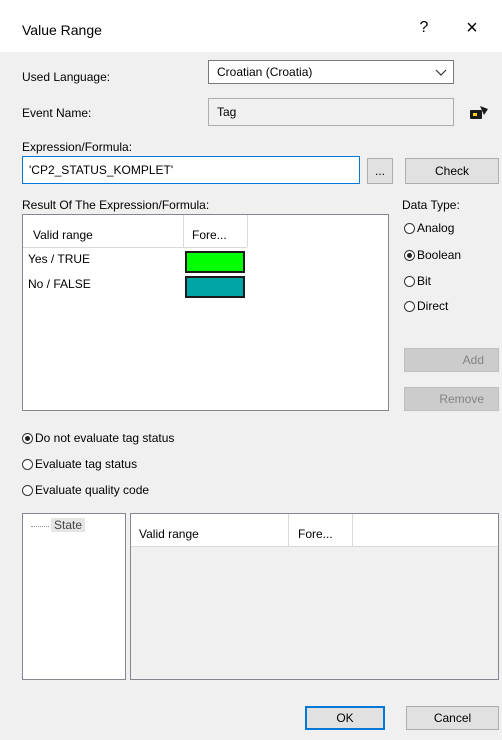 This screenshot has height=740, width=502. I want to click on status-evaluate-quality: Evaluate quality code, so click(85, 490).